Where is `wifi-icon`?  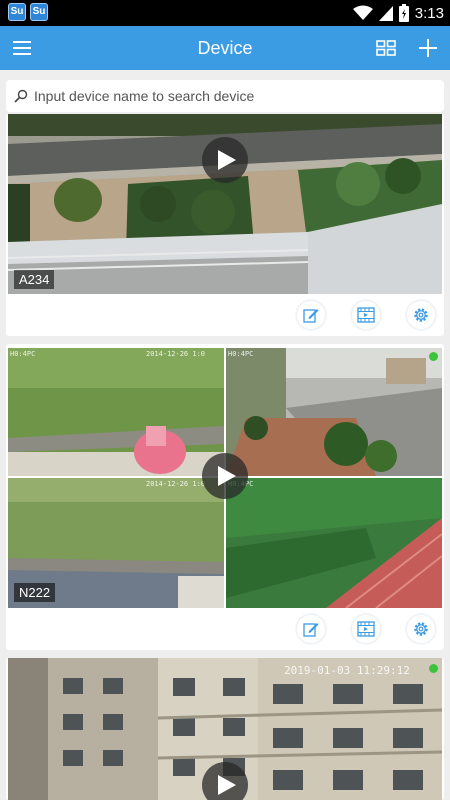 wifi-icon is located at coordinates (362, 12).